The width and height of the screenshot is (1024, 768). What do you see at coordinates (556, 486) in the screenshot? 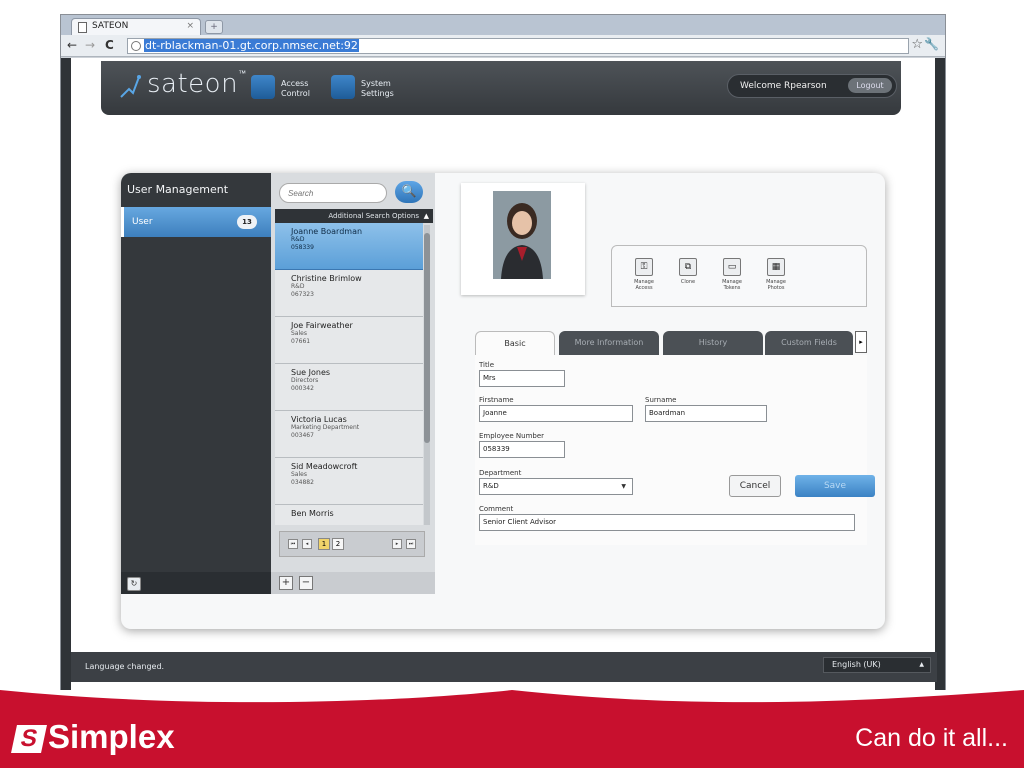
I see `department-select: R&D ▼` at bounding box center [556, 486].